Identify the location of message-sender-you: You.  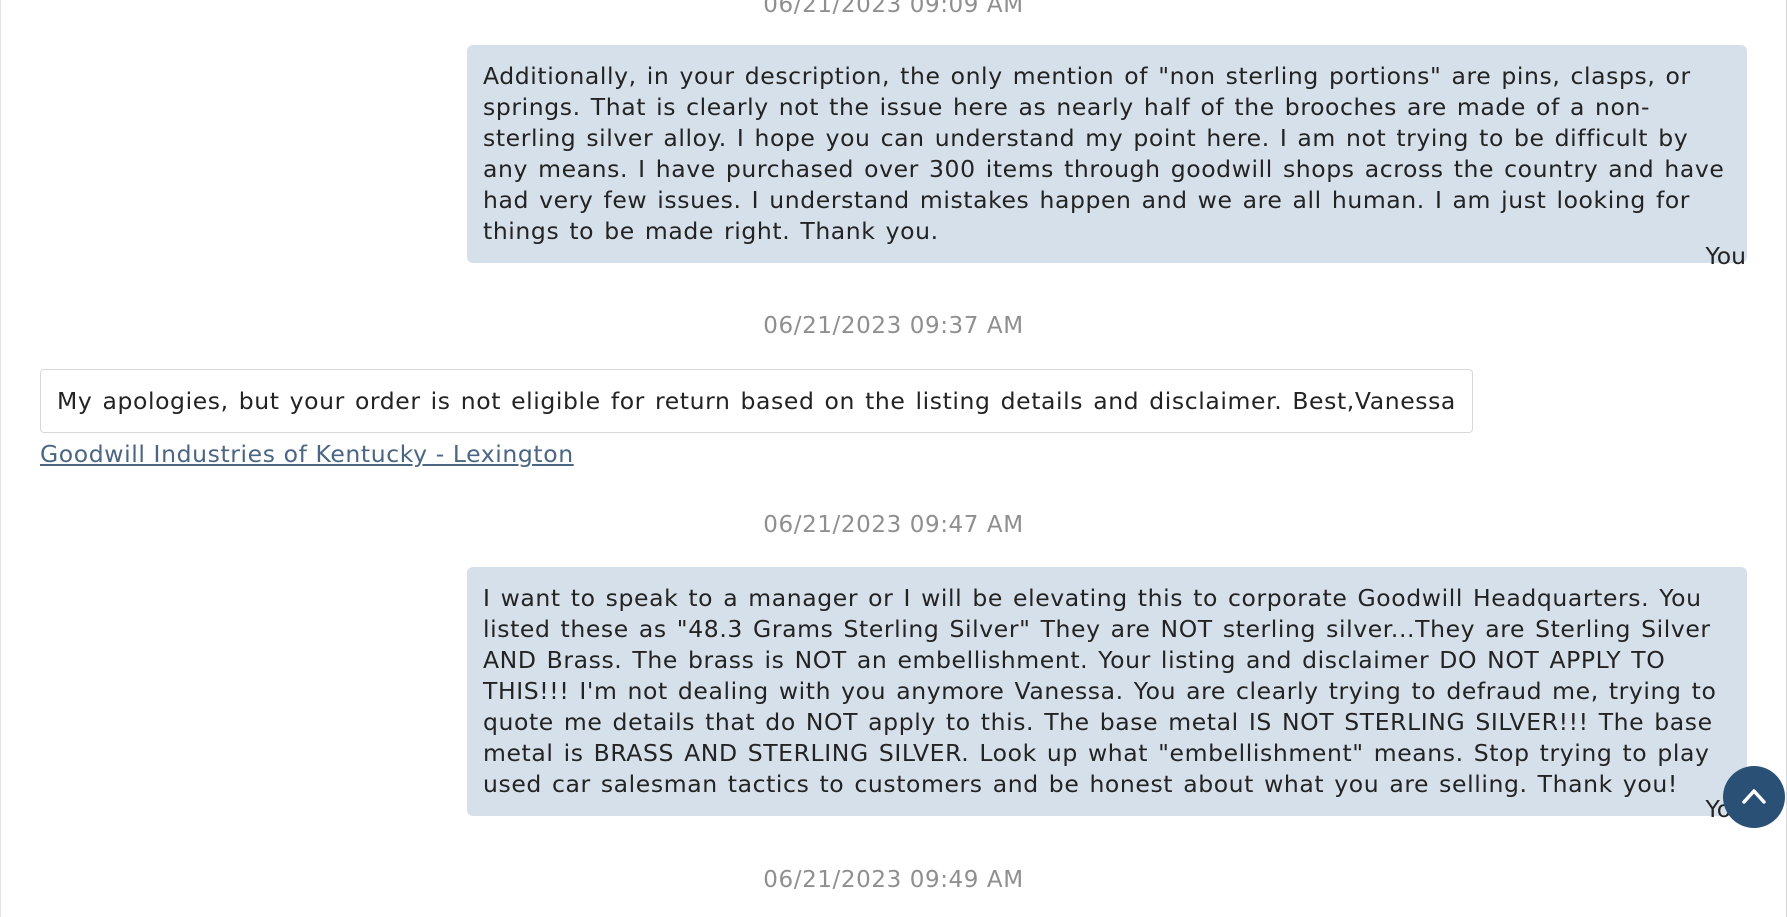
(1725, 256).